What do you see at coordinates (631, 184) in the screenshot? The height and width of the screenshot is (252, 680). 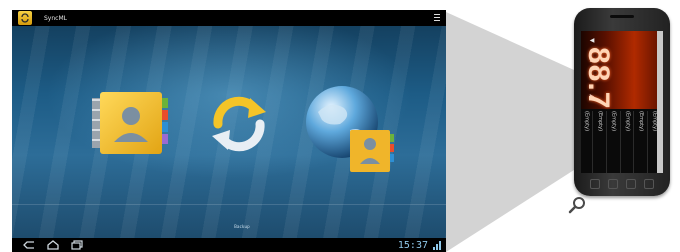 I see `phone-search-button` at bounding box center [631, 184].